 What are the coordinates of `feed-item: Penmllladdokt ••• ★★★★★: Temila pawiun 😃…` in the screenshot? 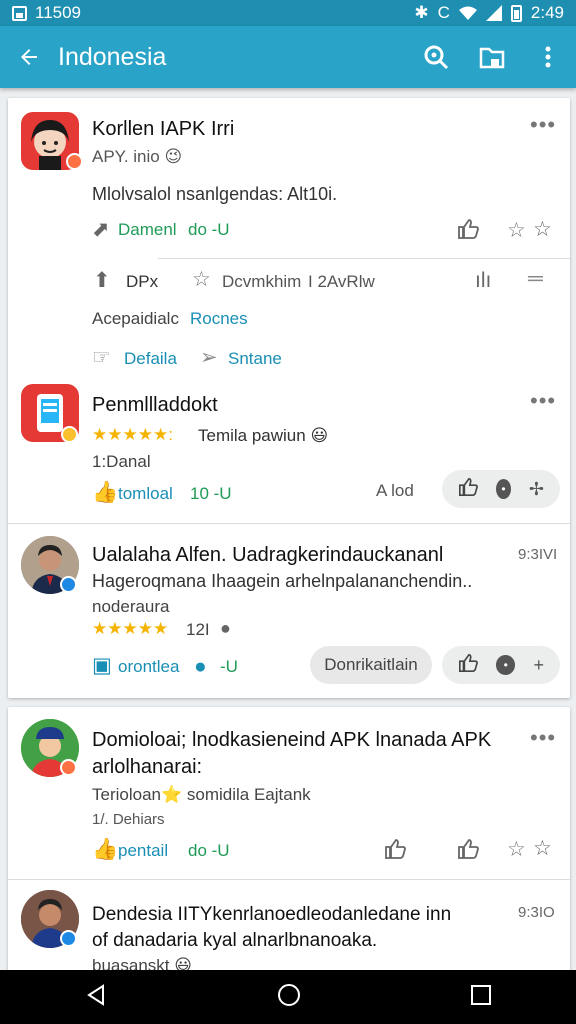 It's located at (289, 449).